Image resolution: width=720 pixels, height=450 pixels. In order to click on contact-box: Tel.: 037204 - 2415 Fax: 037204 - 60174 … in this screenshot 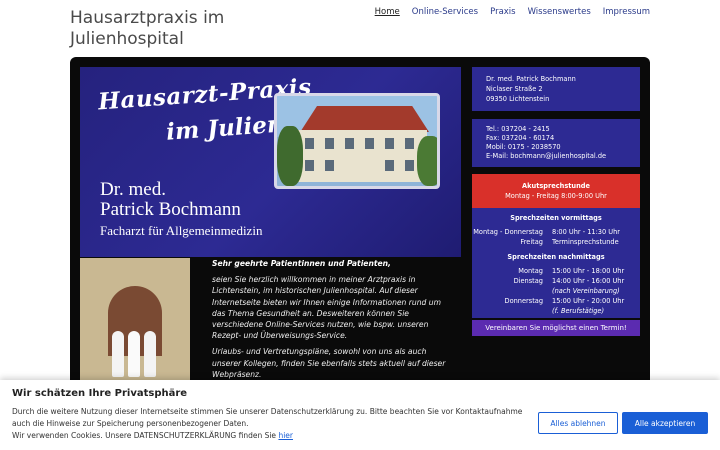, I will do `click(556, 143)`.